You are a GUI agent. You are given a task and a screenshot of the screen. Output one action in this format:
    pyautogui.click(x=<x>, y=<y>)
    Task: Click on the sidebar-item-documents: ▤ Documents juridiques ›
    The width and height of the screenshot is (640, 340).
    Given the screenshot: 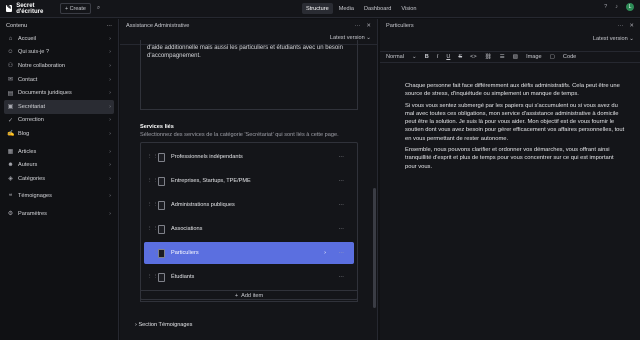 What is the action you would take?
    pyautogui.click(x=59, y=93)
    